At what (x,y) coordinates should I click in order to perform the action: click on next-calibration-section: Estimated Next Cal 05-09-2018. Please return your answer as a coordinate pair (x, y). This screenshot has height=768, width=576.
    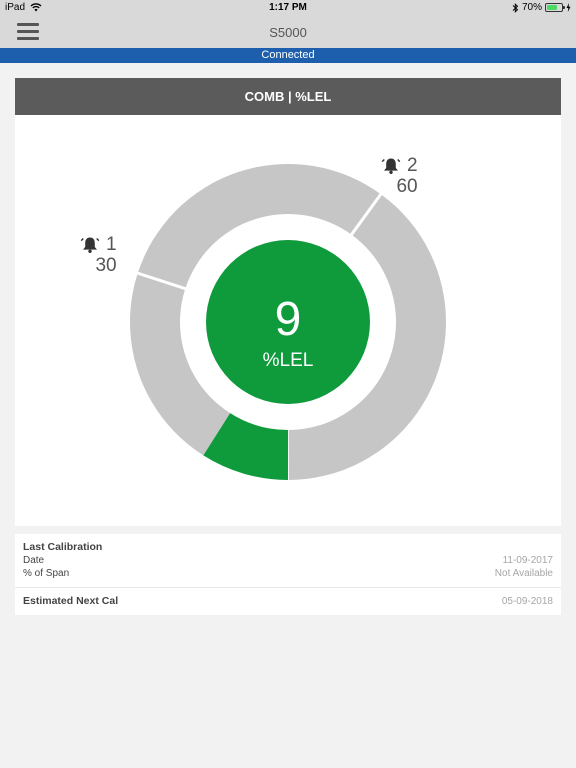
    Looking at the image, I should click on (288, 601).